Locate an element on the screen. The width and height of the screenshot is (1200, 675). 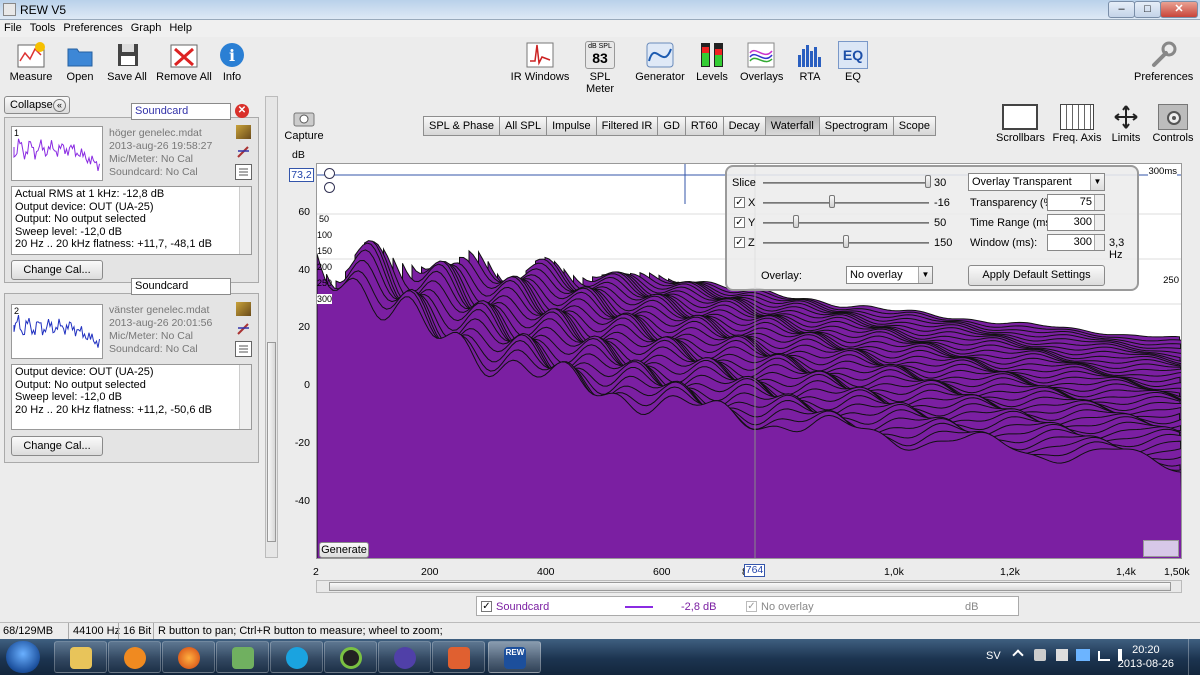
taskbar-skype is located at coordinates (296, 657).